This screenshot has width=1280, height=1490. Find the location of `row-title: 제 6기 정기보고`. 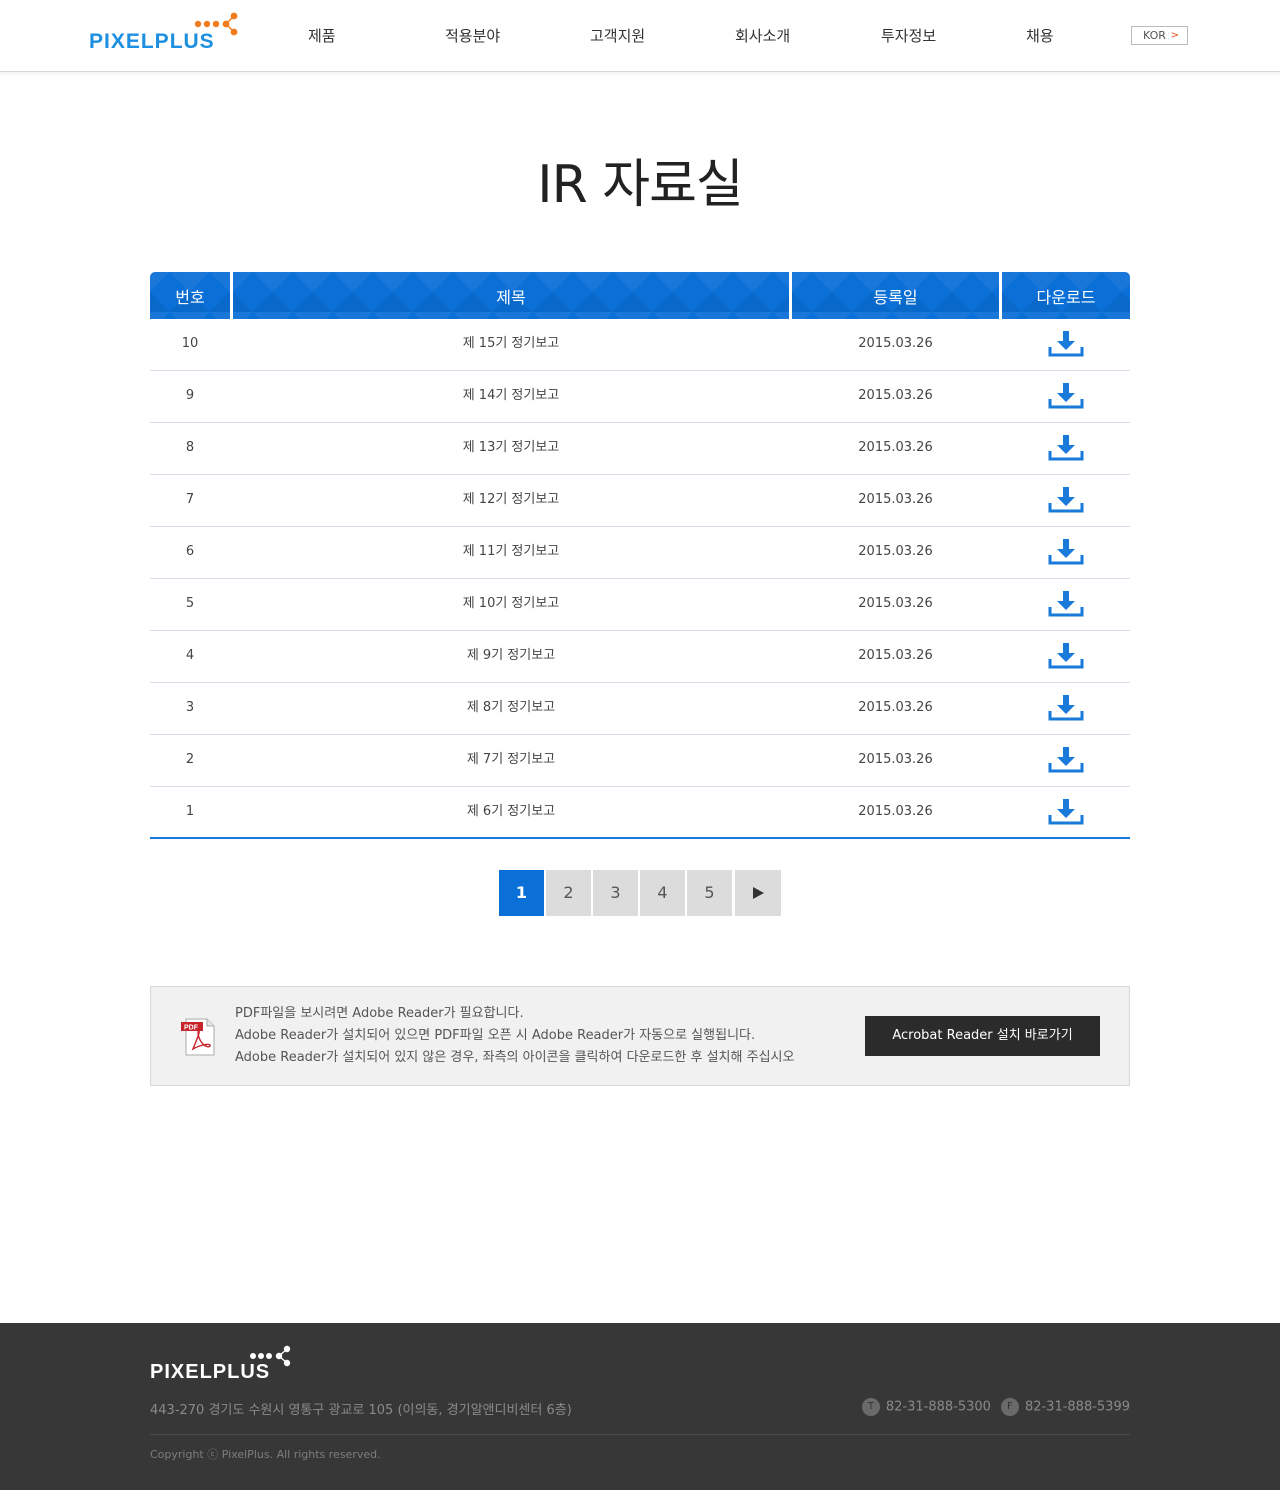

row-title: 제 6기 정기보고 is located at coordinates (511, 812).